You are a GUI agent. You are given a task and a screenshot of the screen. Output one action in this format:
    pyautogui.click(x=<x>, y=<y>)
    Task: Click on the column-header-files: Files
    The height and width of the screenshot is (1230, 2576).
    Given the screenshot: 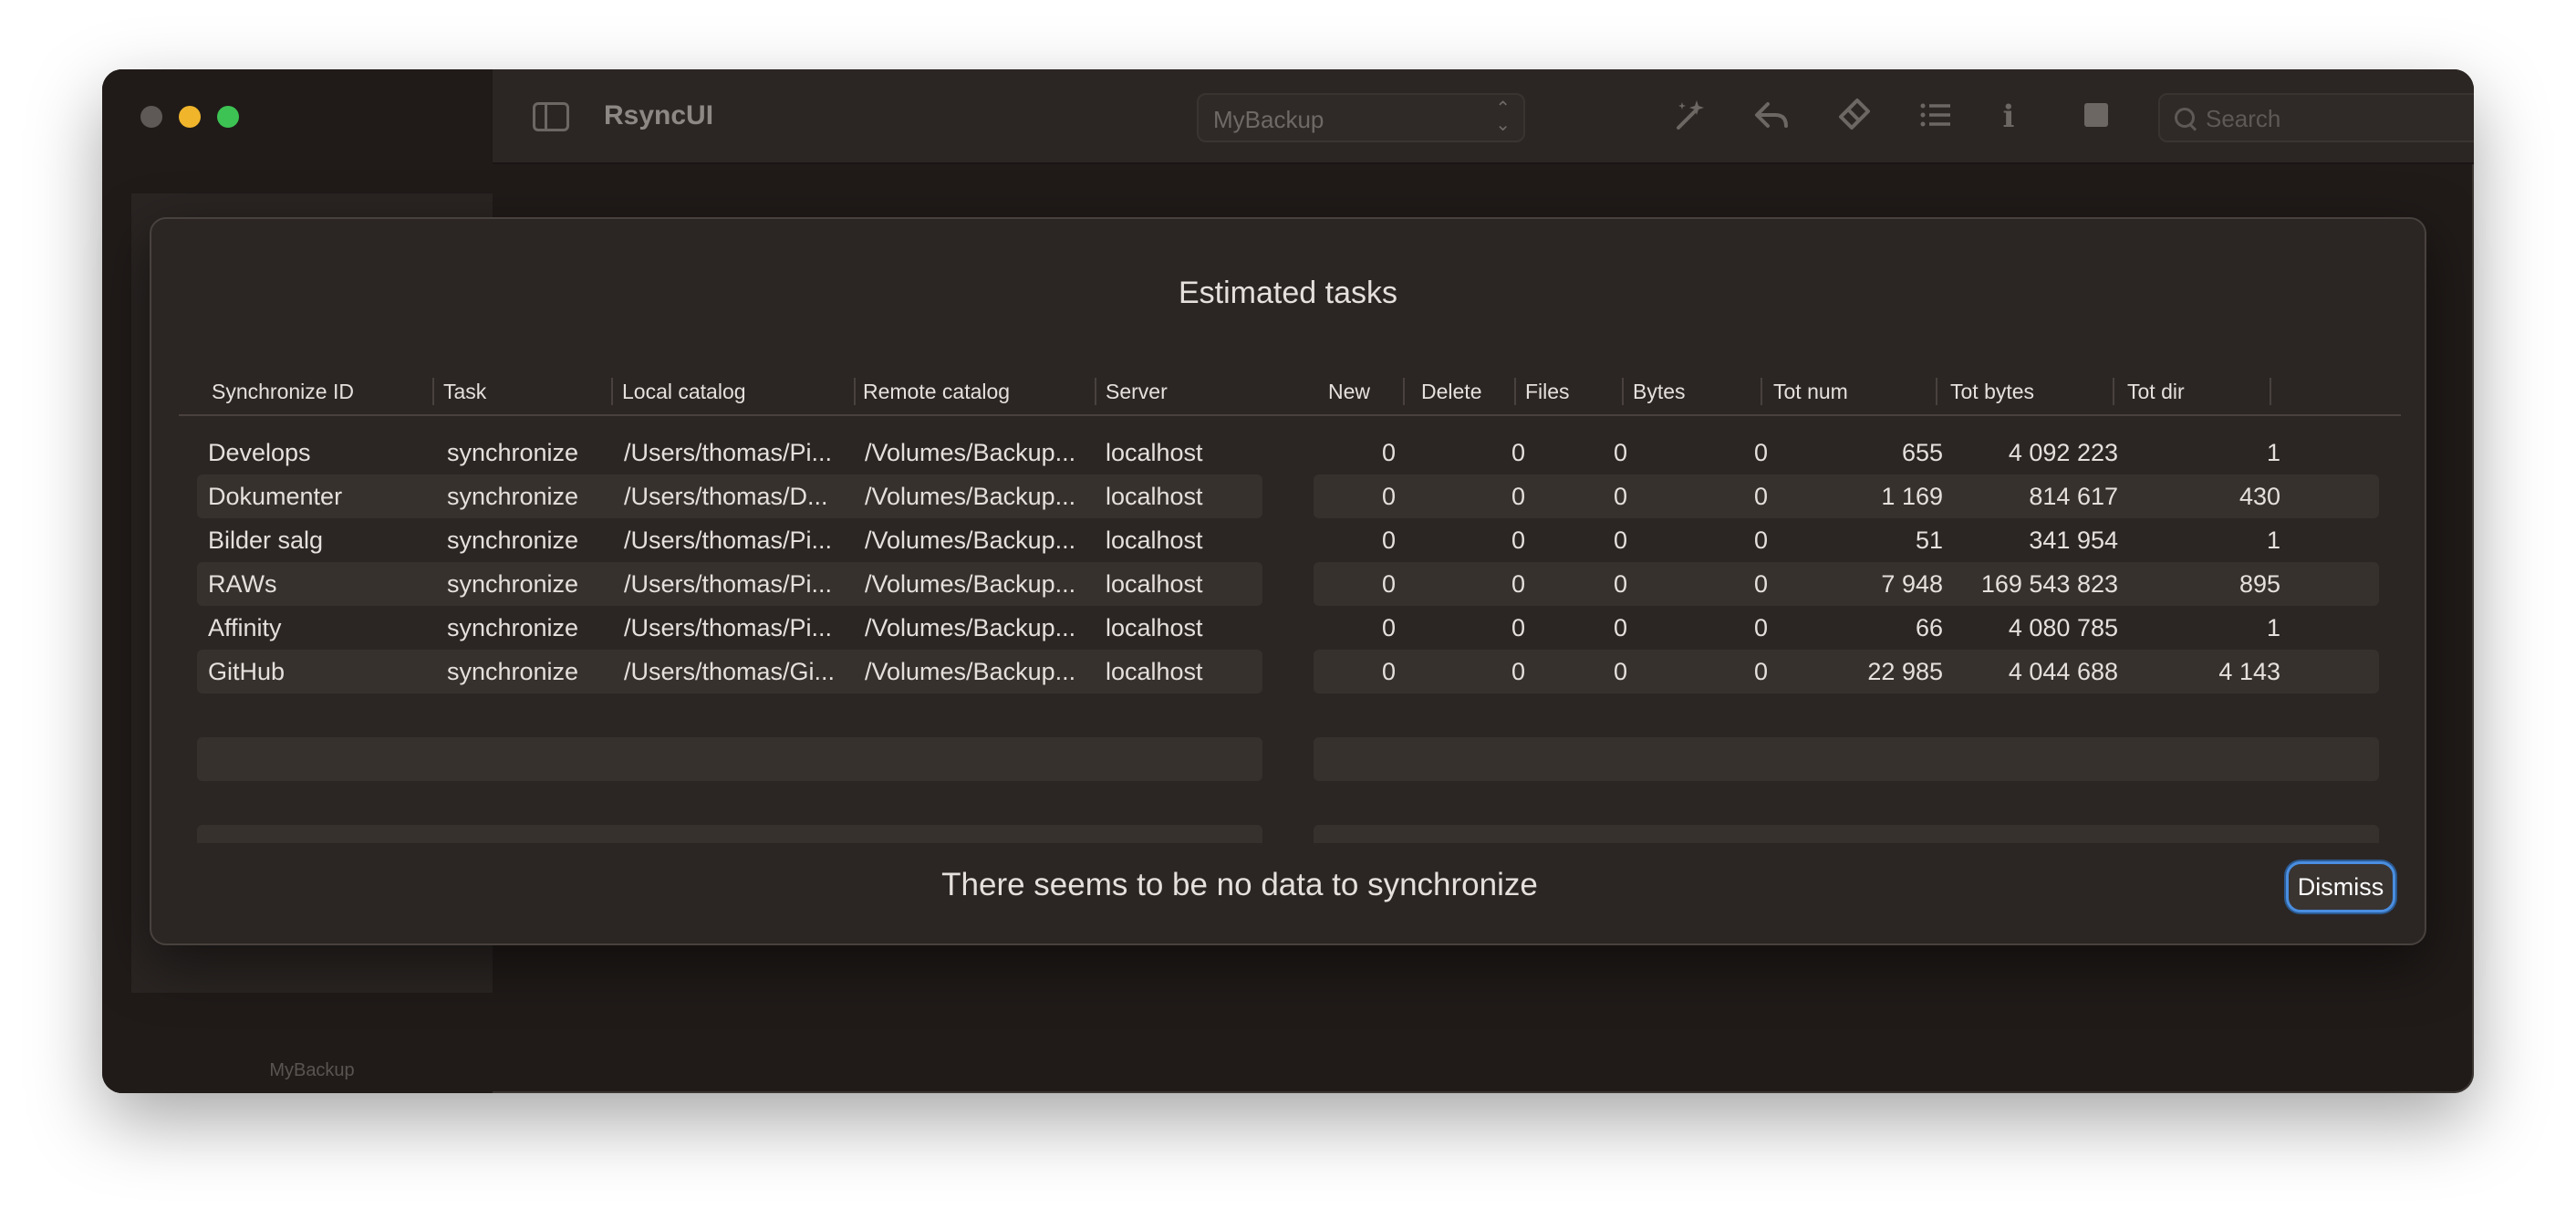 What is the action you would take?
    pyautogui.click(x=1574, y=391)
    